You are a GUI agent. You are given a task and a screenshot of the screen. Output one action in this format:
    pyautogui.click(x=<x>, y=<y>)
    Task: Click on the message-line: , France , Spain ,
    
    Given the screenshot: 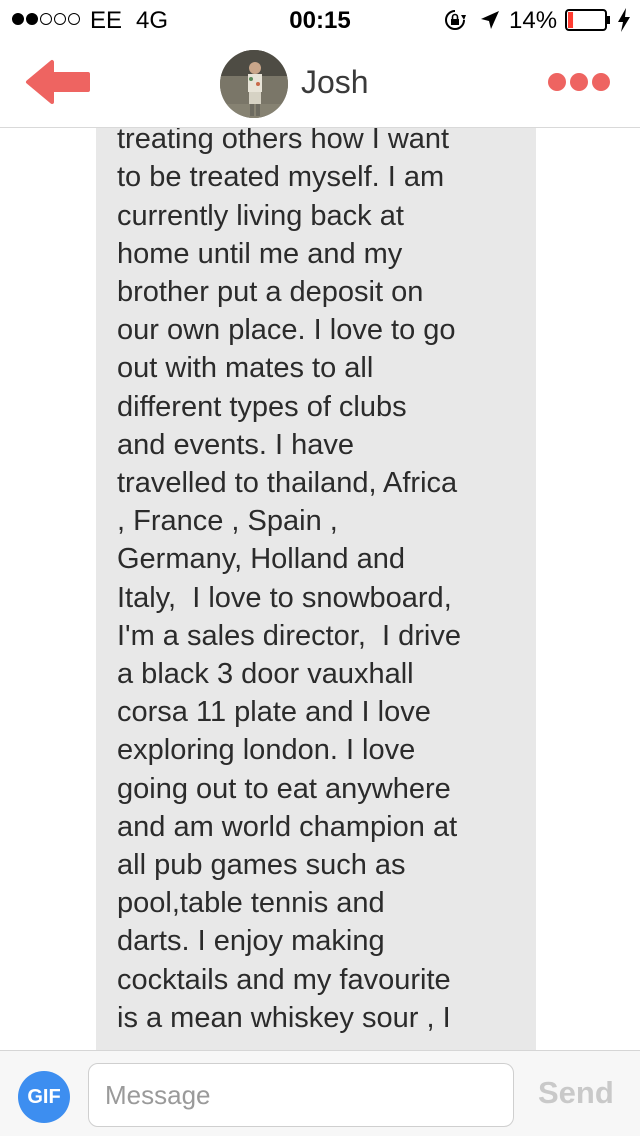 What is the action you would take?
    pyautogui.click(x=227, y=521)
    